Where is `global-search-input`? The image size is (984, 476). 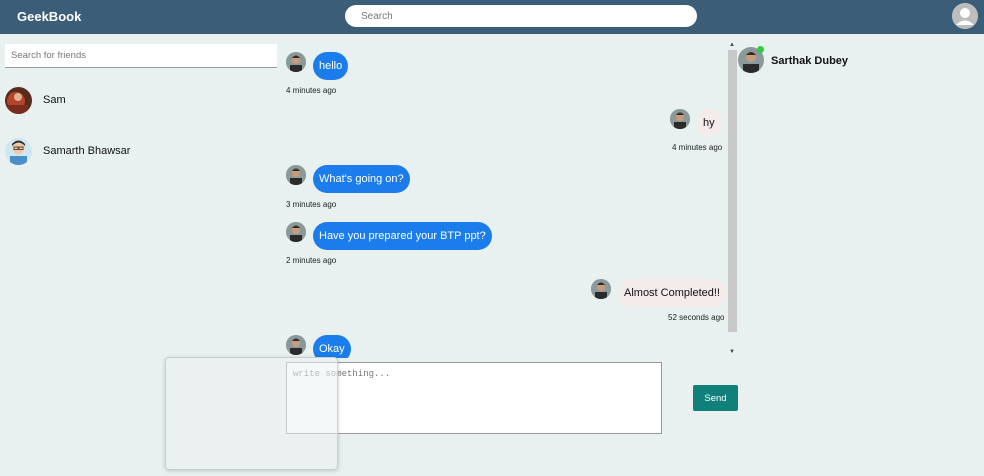
global-search-input is located at coordinates (521, 16).